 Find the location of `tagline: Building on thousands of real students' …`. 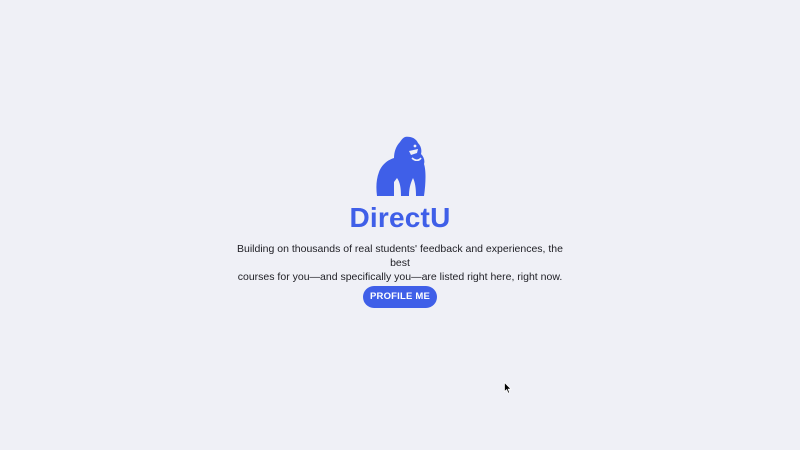

tagline: Building on thousands of real students' … is located at coordinates (400, 263).